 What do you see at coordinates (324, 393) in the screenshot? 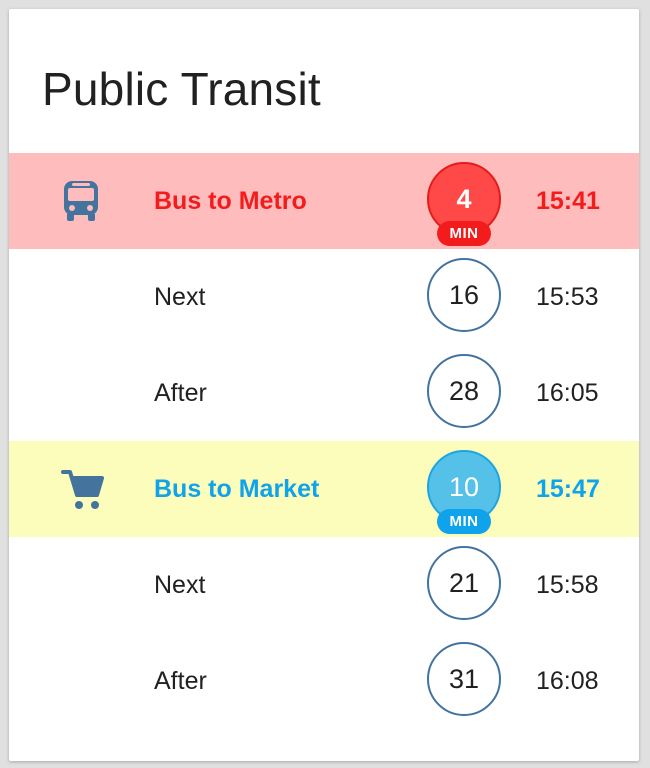
I see `departure-row-after: After 28 16:05` at bounding box center [324, 393].